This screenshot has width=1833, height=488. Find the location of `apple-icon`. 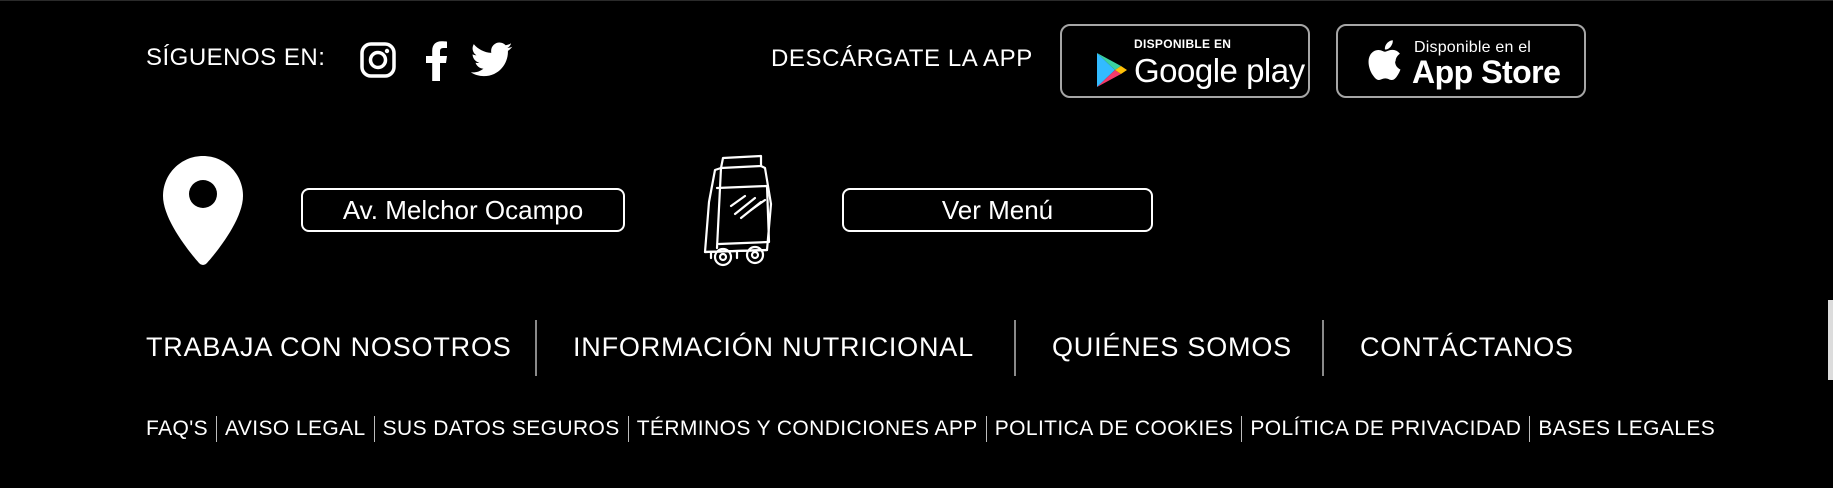

apple-icon is located at coordinates (1384, 62).